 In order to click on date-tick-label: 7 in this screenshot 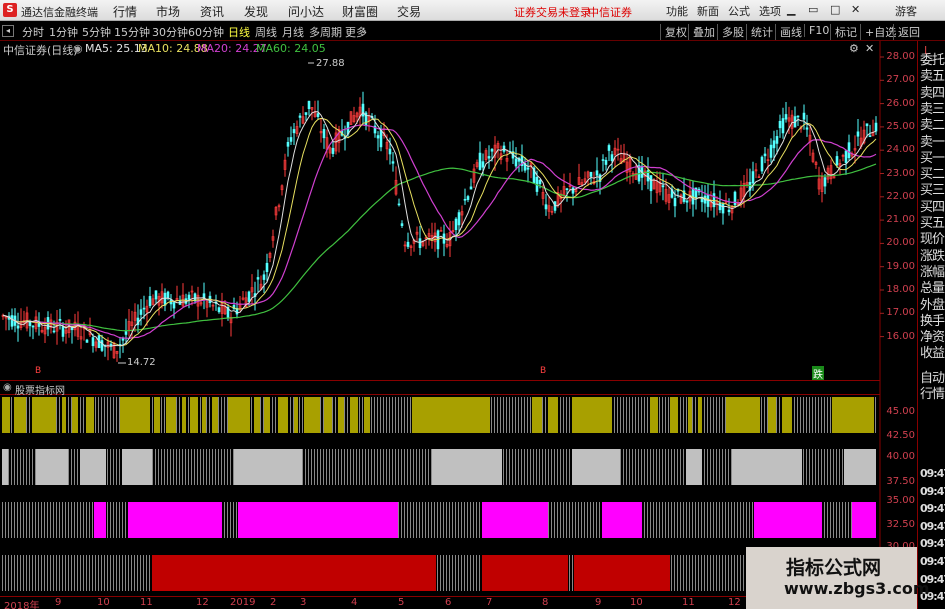, I will do `click(489, 602)`.